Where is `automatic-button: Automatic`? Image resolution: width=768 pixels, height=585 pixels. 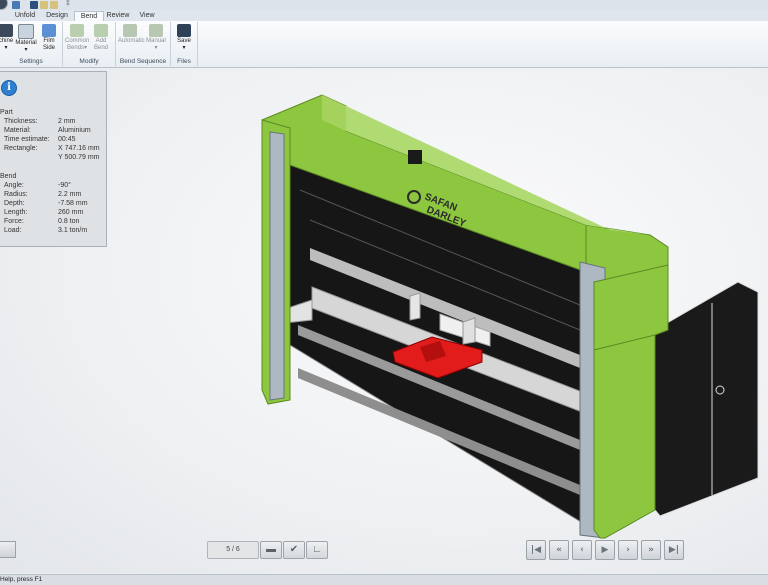
automatic-button: Automatic is located at coordinates (131, 34).